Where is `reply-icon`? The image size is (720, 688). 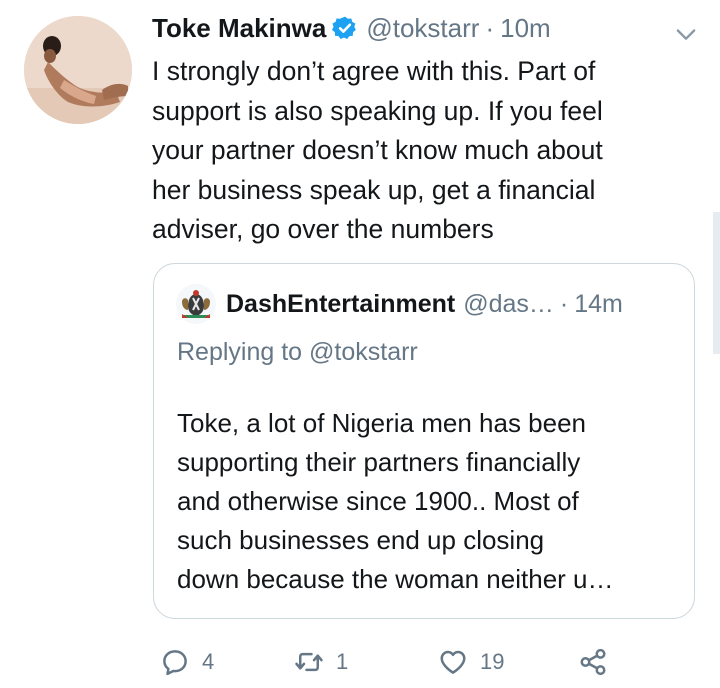 reply-icon is located at coordinates (175, 662).